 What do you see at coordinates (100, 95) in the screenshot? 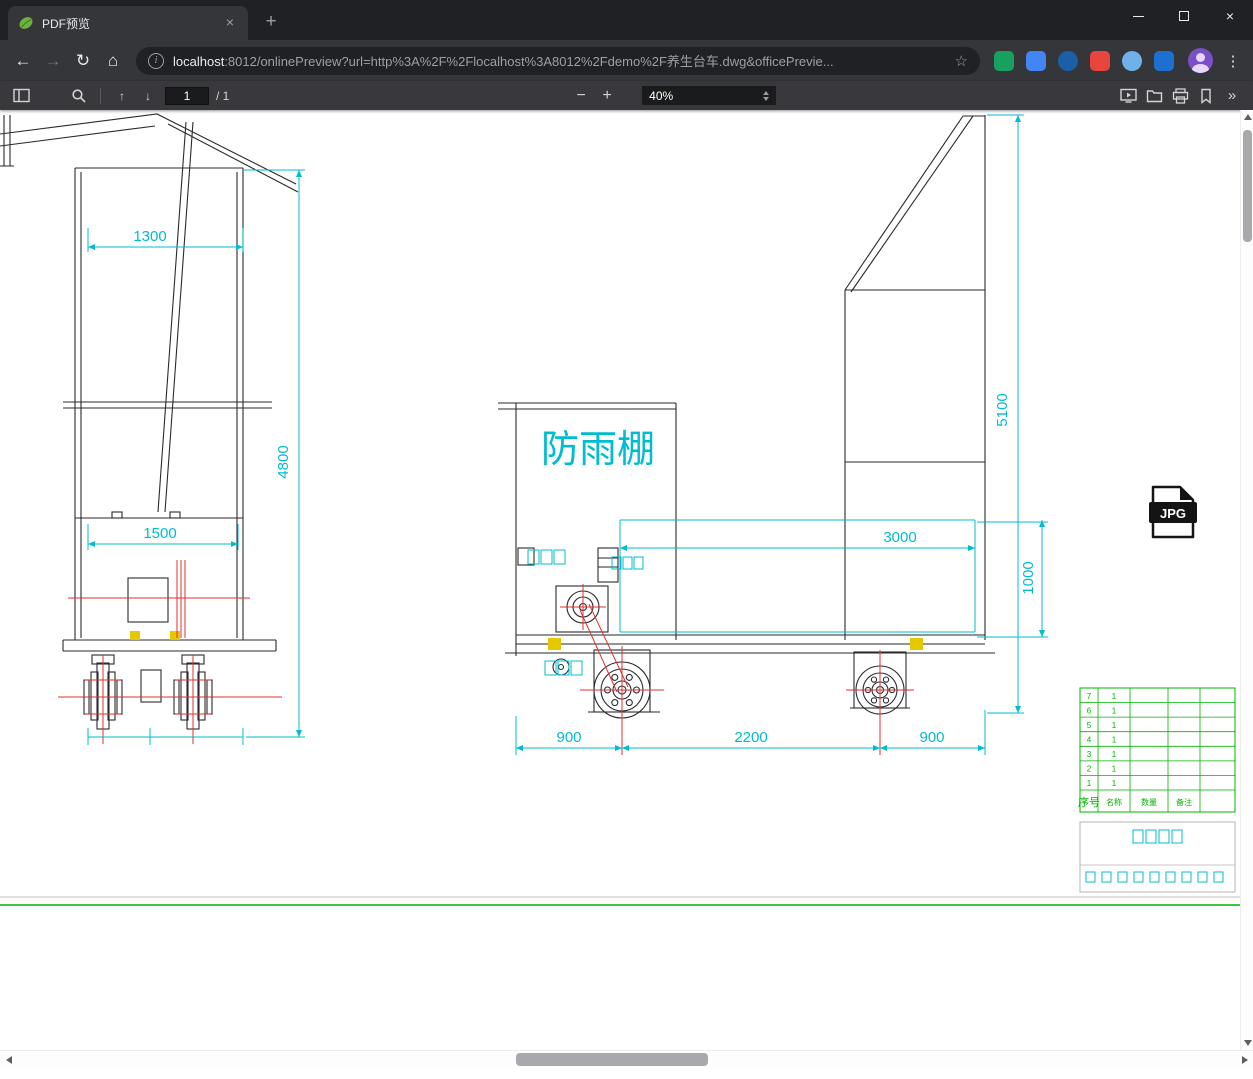
I see `toolbar-divider` at bounding box center [100, 95].